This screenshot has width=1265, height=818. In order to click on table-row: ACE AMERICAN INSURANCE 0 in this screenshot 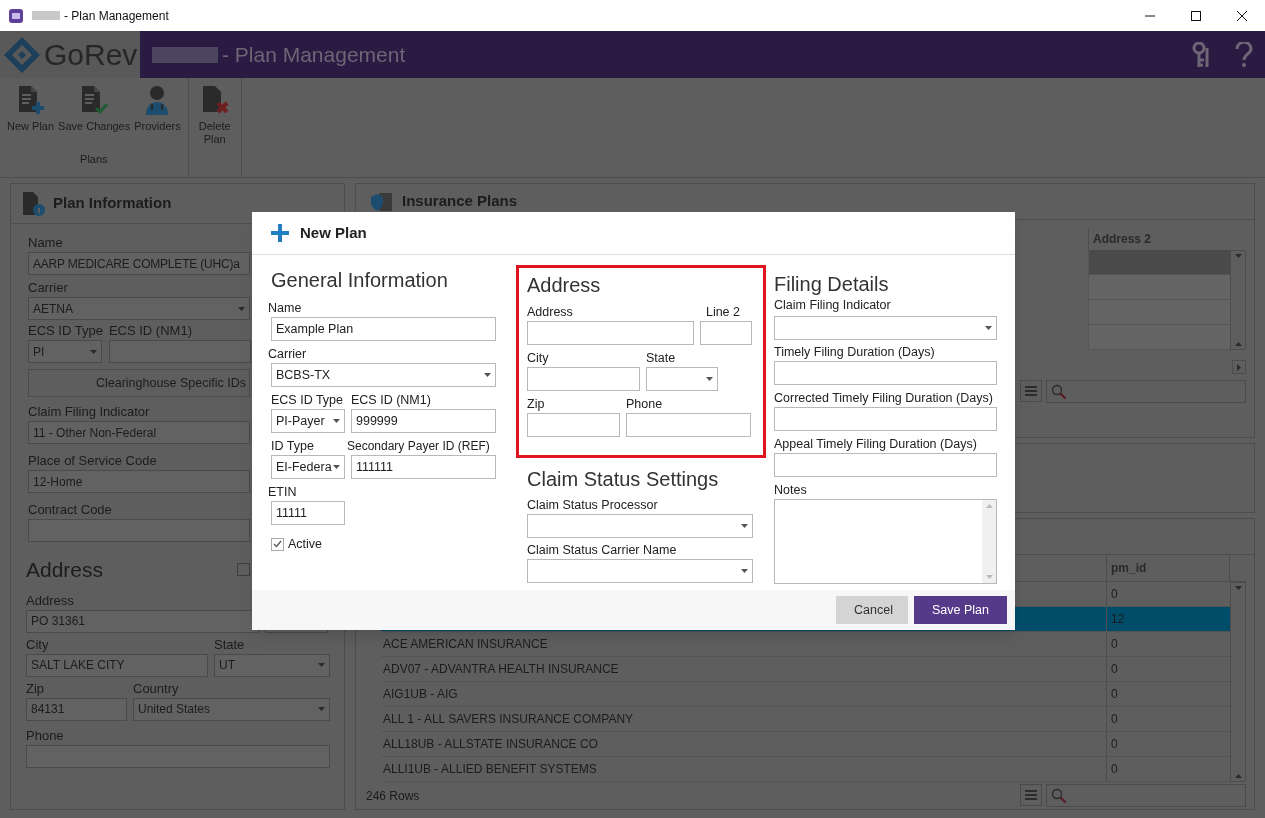, I will do `click(805, 644)`.